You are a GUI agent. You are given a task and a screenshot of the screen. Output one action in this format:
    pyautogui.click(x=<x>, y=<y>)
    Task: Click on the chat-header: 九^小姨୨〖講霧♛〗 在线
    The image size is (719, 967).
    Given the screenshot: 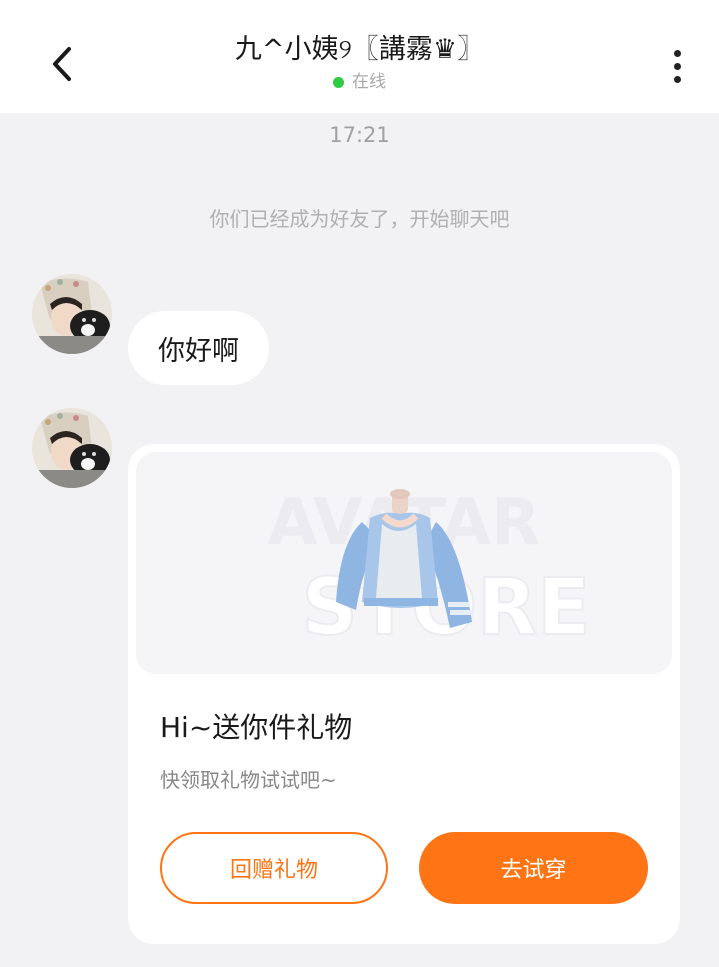 What is the action you would take?
    pyautogui.click(x=359, y=56)
    